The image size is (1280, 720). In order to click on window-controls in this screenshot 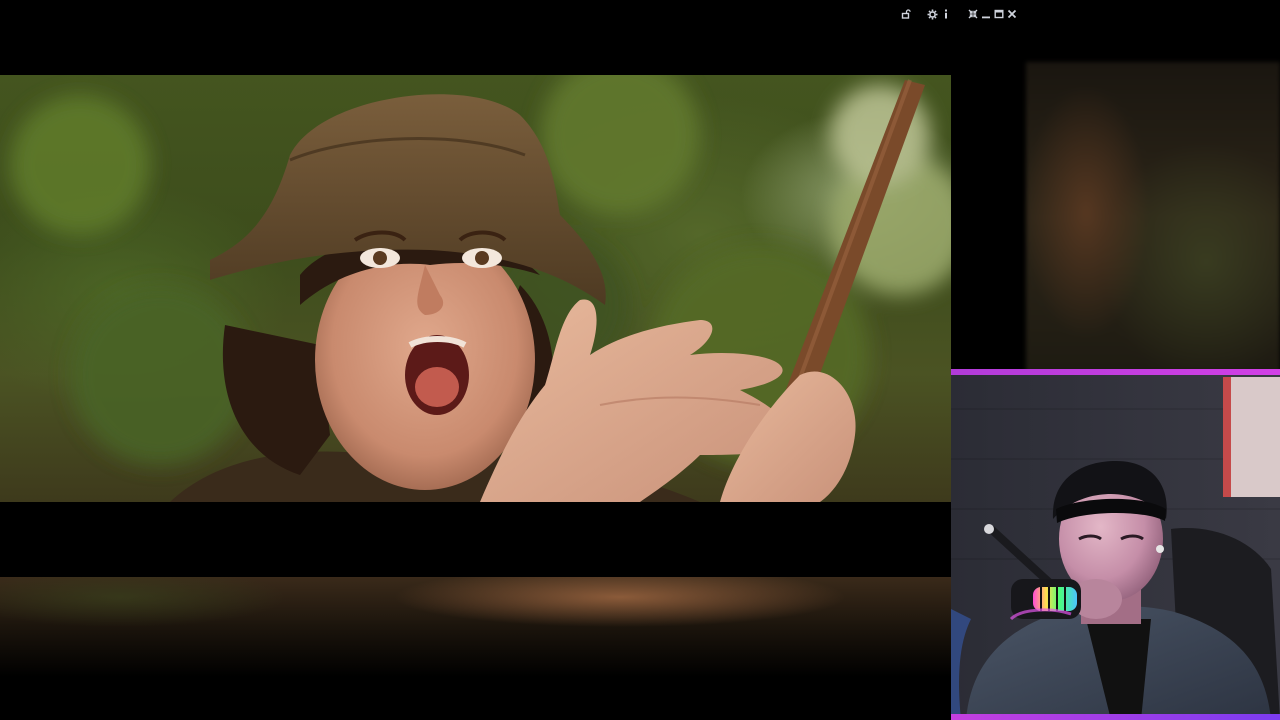, I will do `click(958, 14)`.